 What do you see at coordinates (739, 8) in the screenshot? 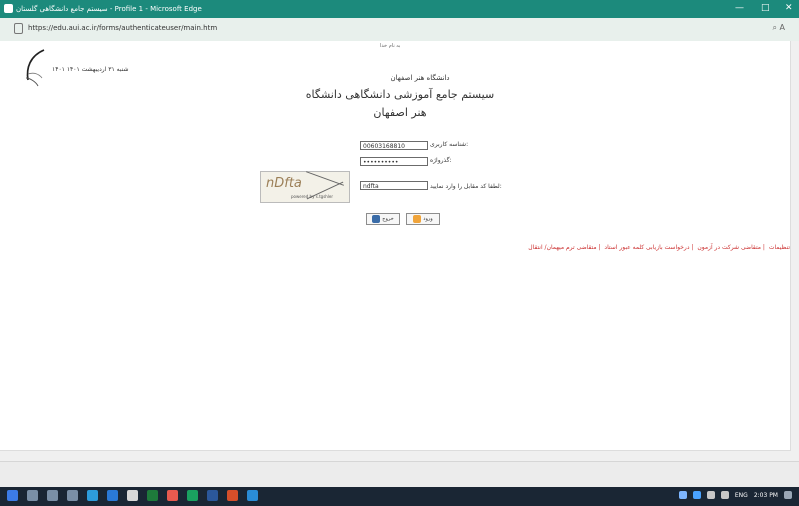
I see `minimize-button: —` at bounding box center [739, 8].